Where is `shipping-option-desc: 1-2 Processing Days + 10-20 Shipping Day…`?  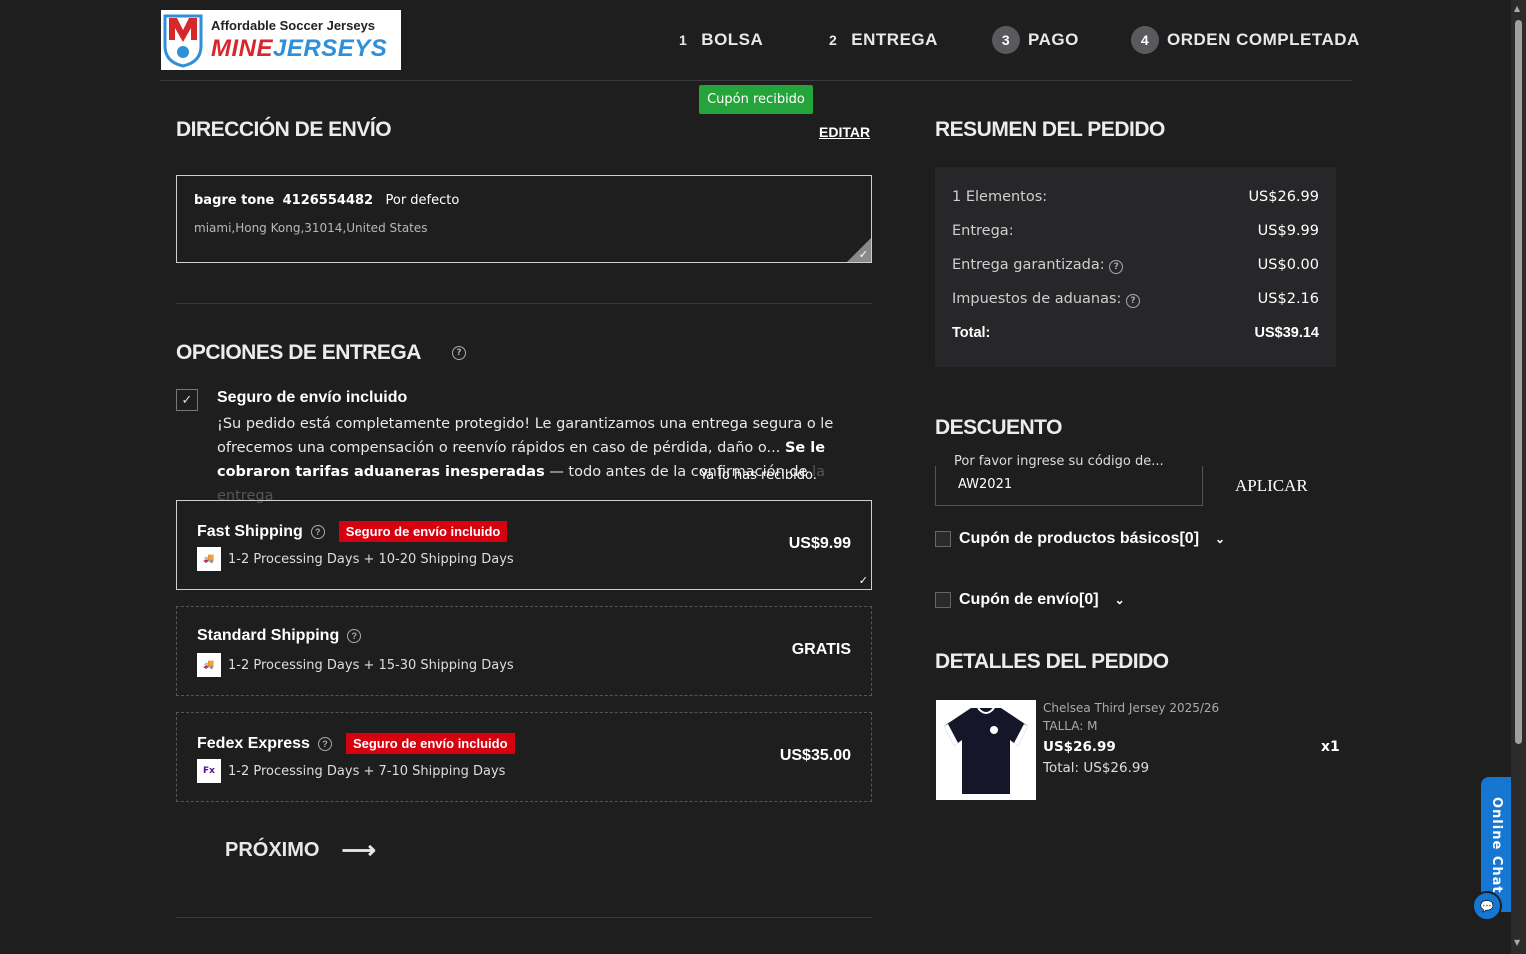 shipping-option-desc: 1-2 Processing Days + 10-20 Shipping Day… is located at coordinates (371, 559).